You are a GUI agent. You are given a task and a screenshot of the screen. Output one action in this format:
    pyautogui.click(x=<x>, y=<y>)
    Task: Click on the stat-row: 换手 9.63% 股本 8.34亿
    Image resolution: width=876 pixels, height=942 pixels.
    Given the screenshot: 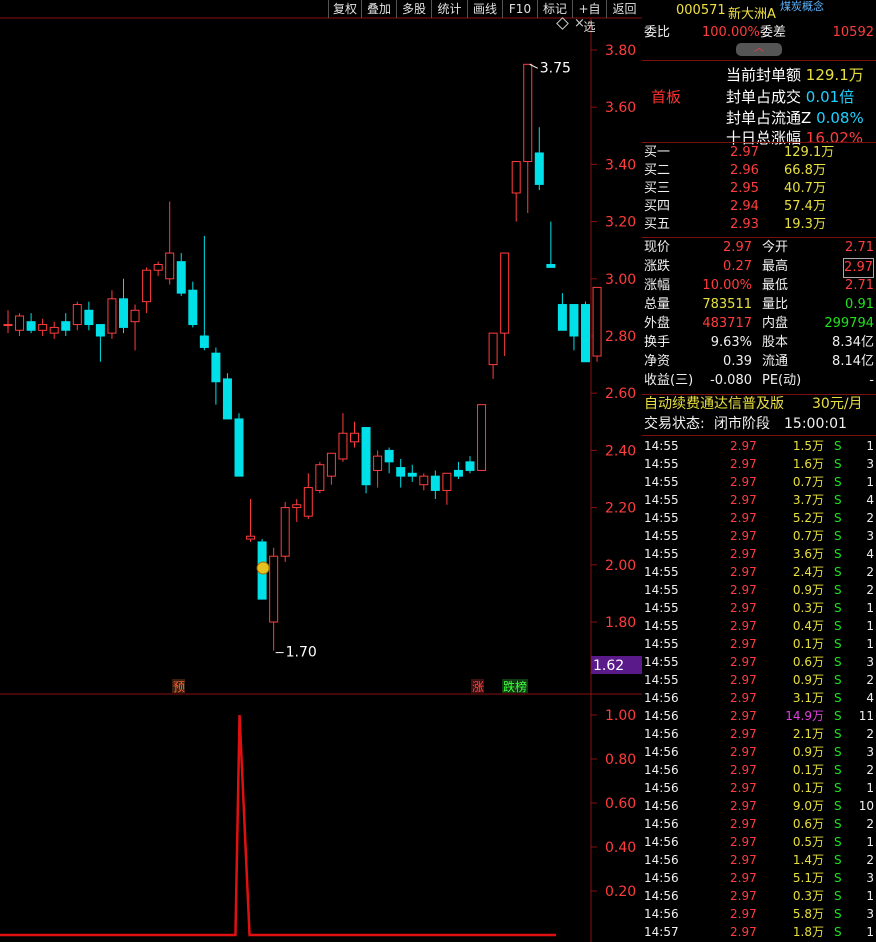 What is the action you would take?
    pyautogui.click(x=759, y=343)
    